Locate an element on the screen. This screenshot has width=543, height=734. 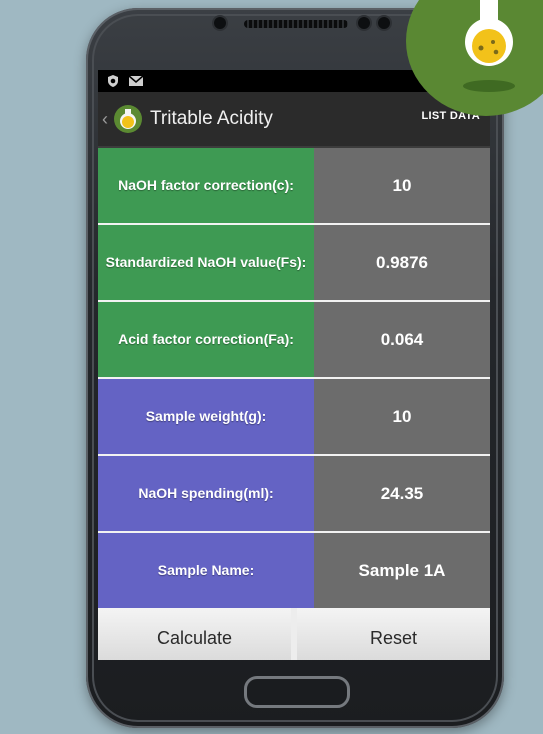
sensor-icon is located at coordinates (220, 23).